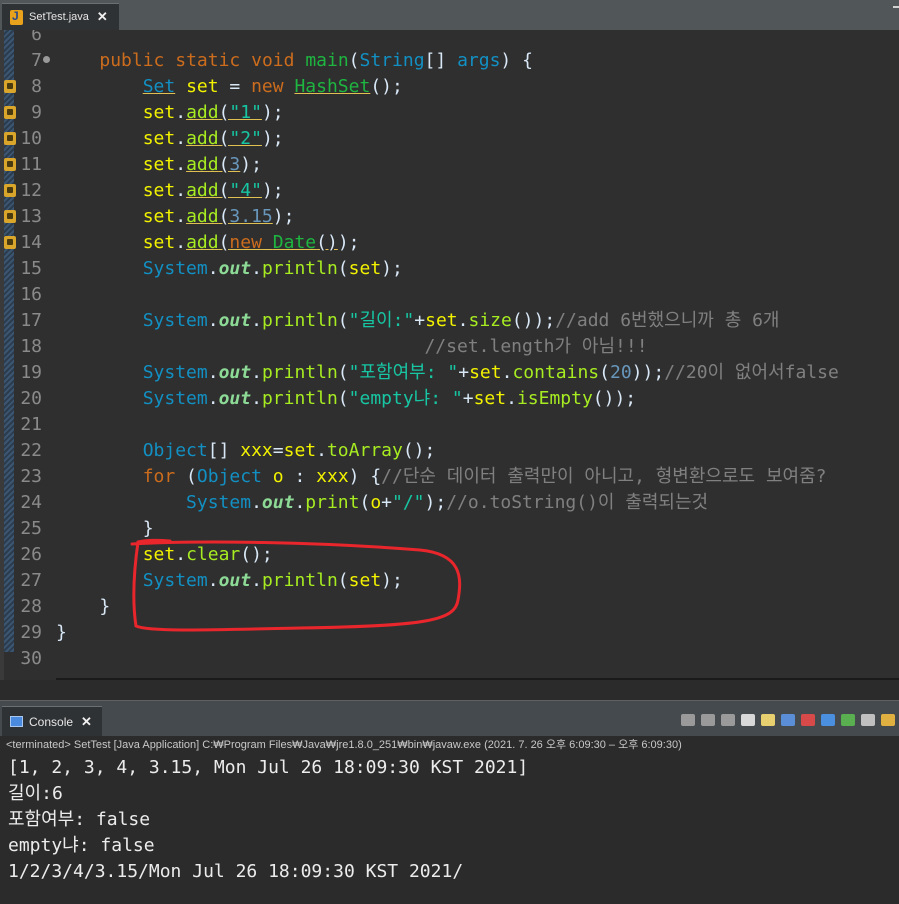 This screenshot has width=899, height=904. What do you see at coordinates (828, 720) in the screenshot?
I see `pin-console-icon` at bounding box center [828, 720].